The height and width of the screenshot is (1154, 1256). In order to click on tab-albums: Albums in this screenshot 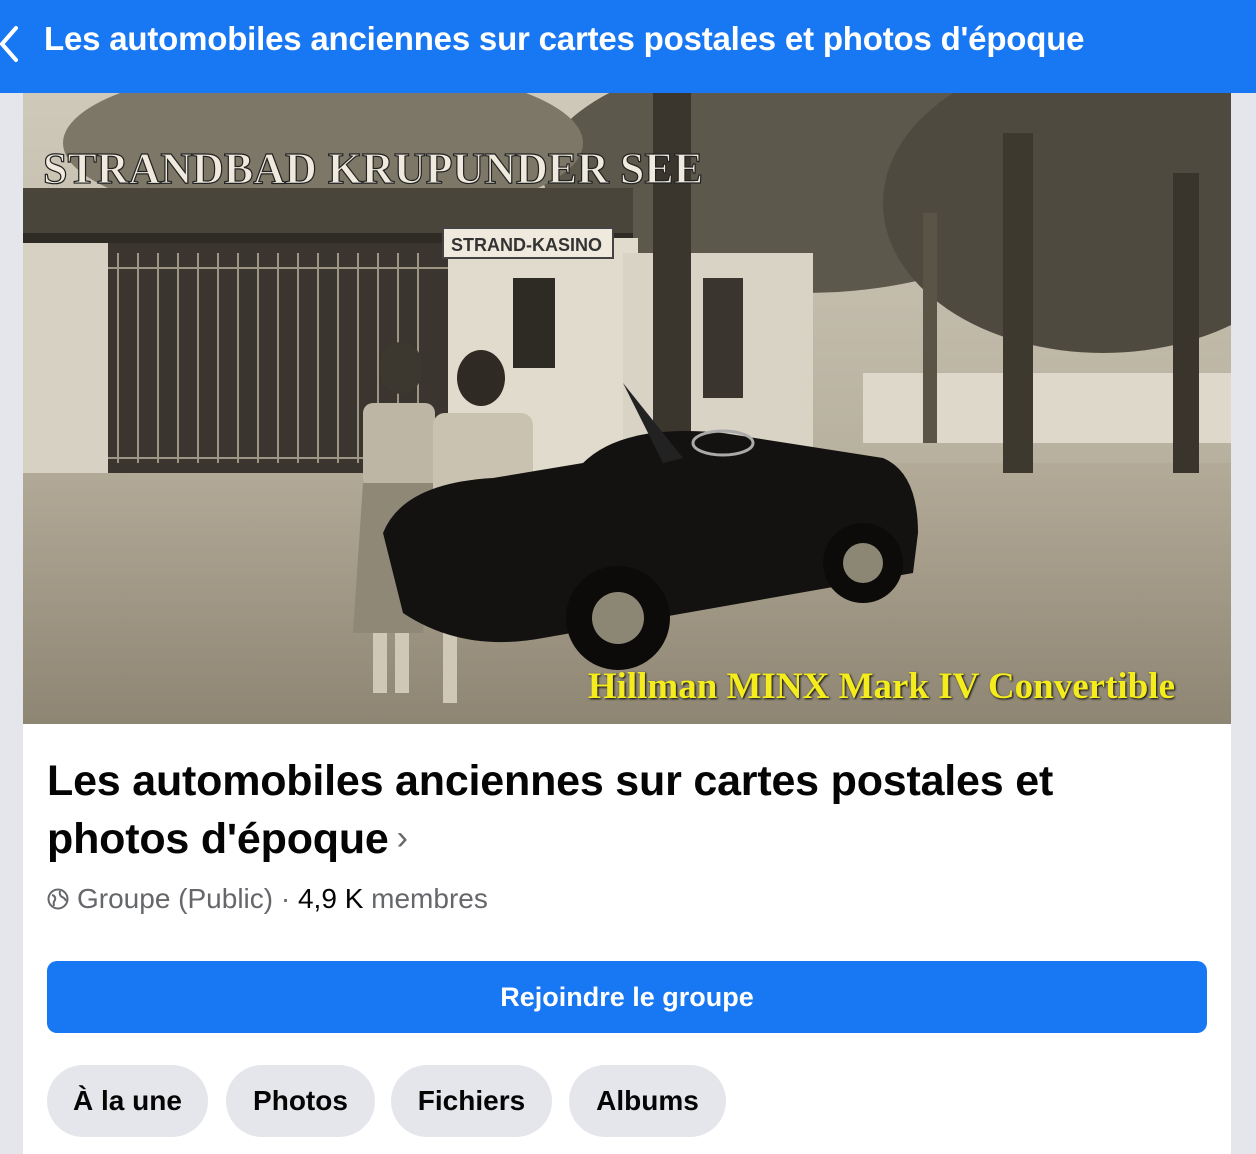, I will do `click(647, 1101)`.